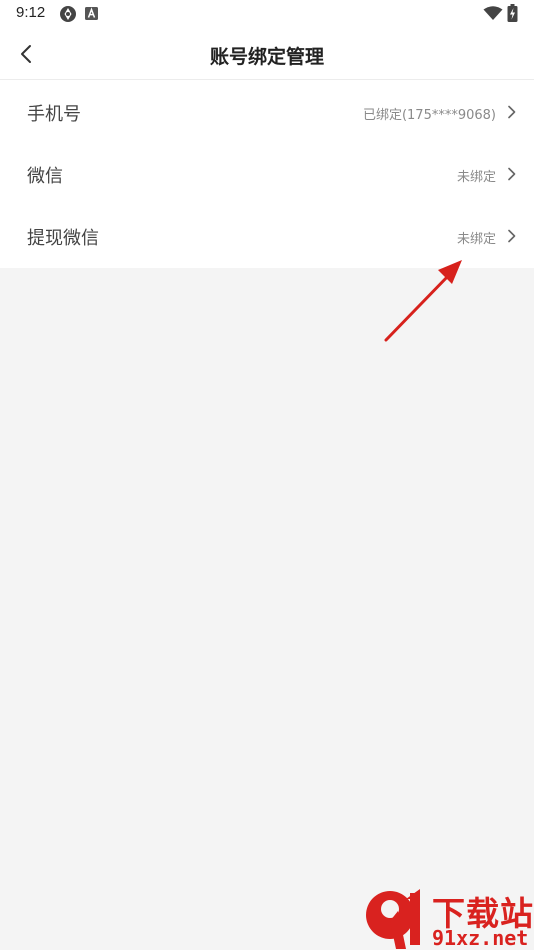  Describe the element at coordinates (493, 13) in the screenshot. I see `wifi-icon` at that location.